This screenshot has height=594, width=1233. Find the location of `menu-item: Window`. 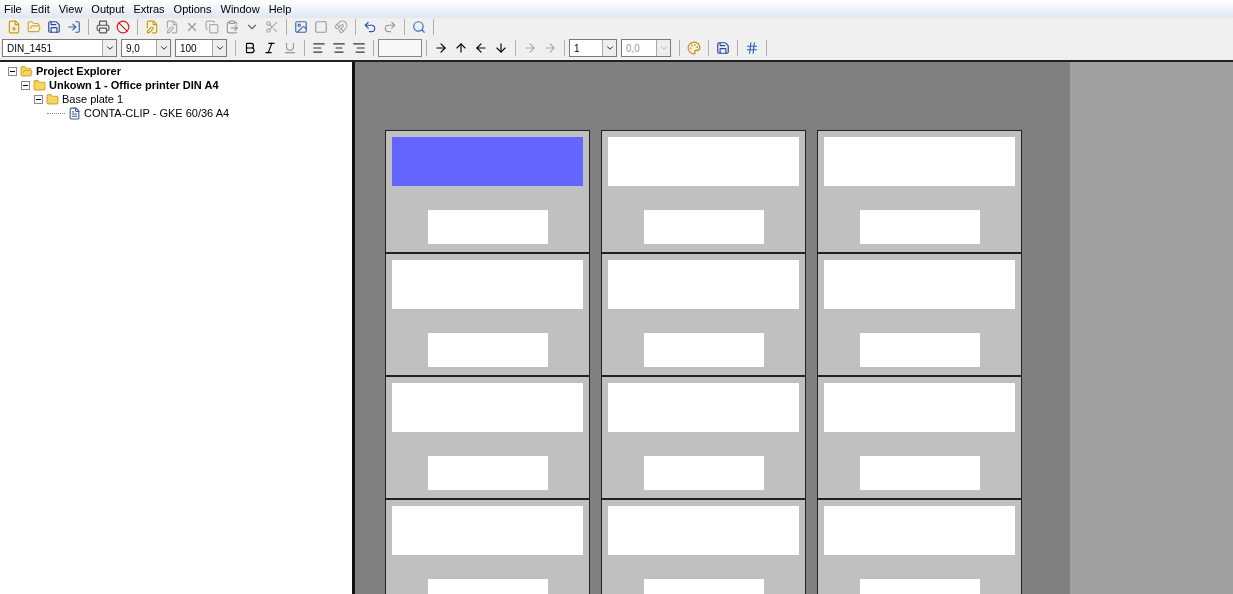

menu-item: Window is located at coordinates (240, 9).